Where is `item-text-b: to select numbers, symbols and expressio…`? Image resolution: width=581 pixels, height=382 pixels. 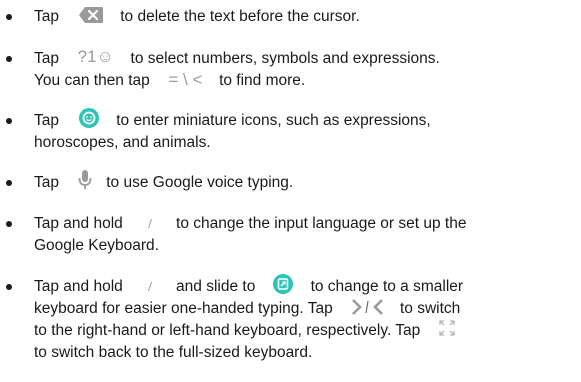 item-text-b: to select numbers, symbols and expressio… is located at coordinates (285, 59).